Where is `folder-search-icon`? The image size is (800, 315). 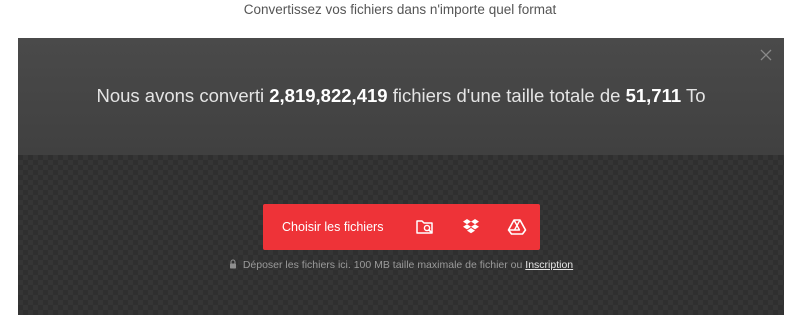 folder-search-icon is located at coordinates (426, 227).